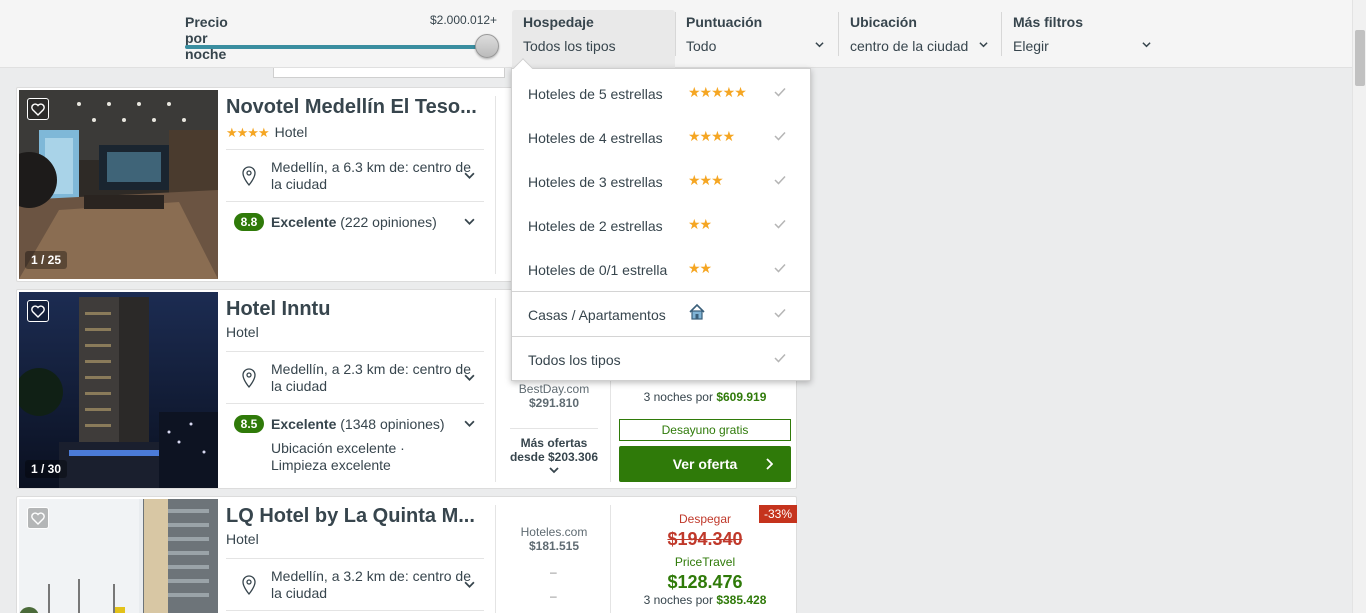 The height and width of the screenshot is (613, 1366). I want to click on lodging-option-all: Todos los tipos, so click(661, 359).